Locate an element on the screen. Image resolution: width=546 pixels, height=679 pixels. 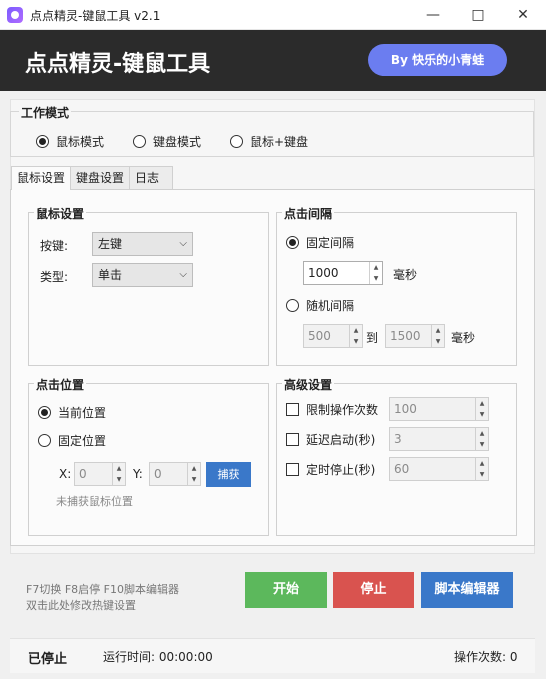
delay-start-value: 3 is located at coordinates (398, 439).